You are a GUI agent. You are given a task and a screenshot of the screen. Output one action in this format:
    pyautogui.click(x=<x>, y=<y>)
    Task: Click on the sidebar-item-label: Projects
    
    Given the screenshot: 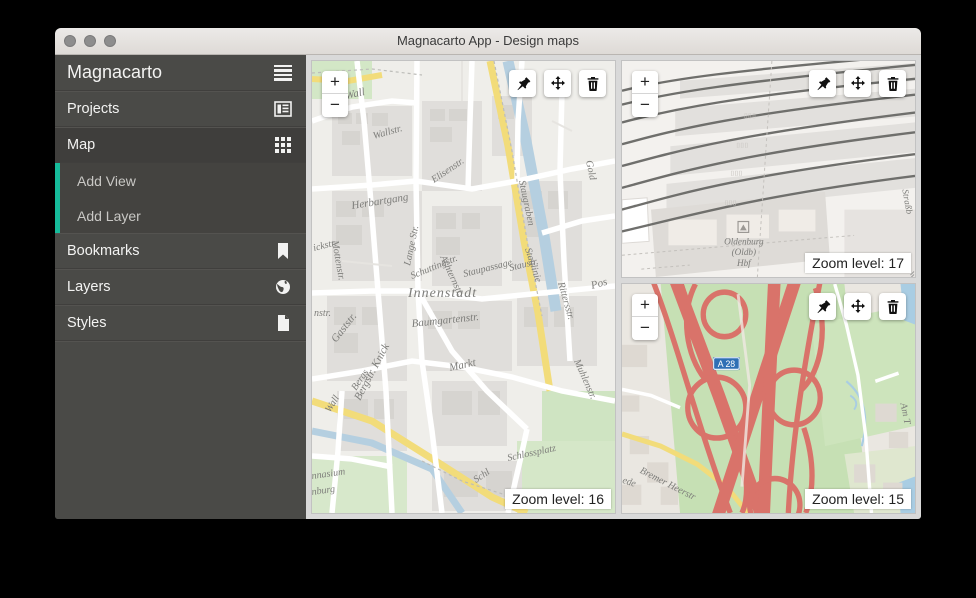 What is the action you would take?
    pyautogui.click(x=93, y=109)
    